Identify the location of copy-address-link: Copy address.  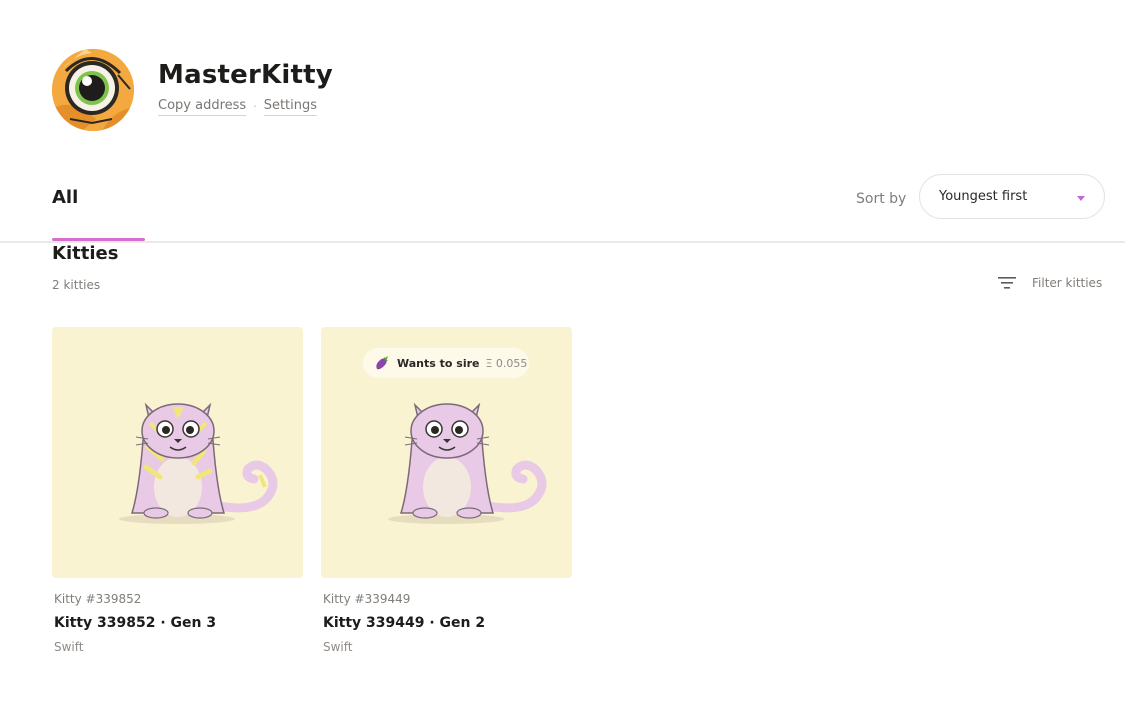
(202, 107).